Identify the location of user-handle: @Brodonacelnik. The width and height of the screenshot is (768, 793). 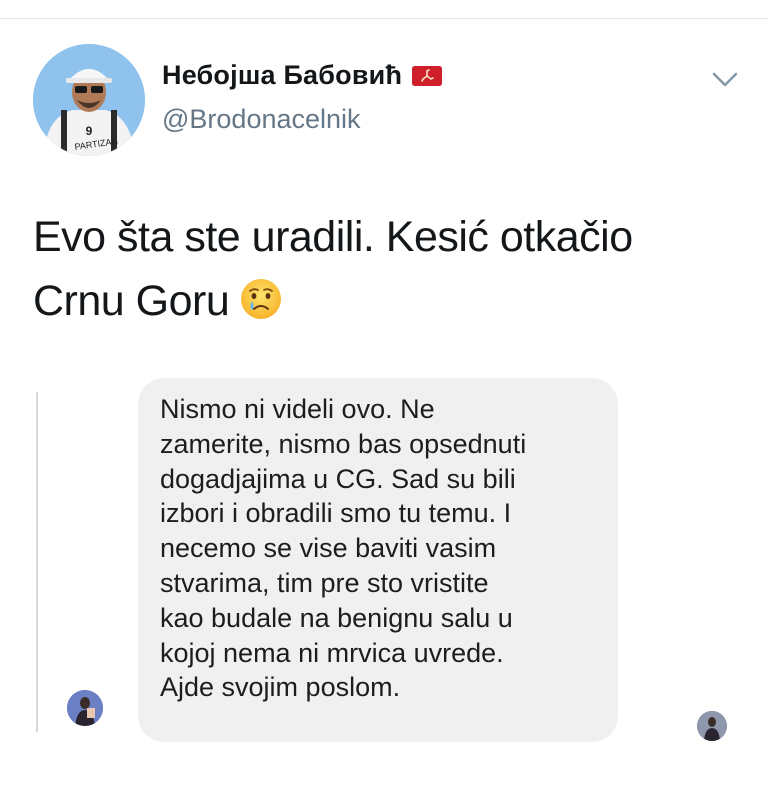
(261, 119).